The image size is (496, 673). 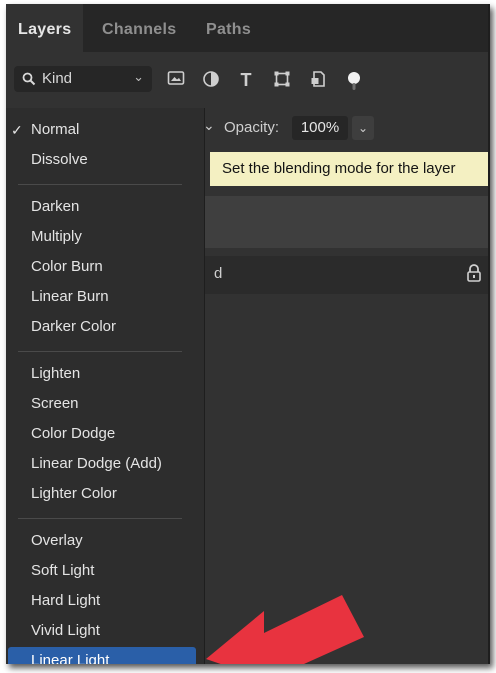 What do you see at coordinates (318, 80) in the screenshot?
I see `smart-object-filter-icon` at bounding box center [318, 80].